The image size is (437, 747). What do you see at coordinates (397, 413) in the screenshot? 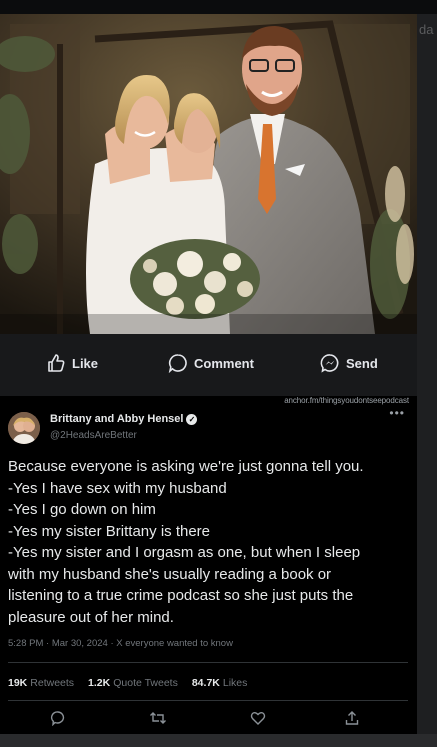
I see `more-options-icon: •••` at bounding box center [397, 413].